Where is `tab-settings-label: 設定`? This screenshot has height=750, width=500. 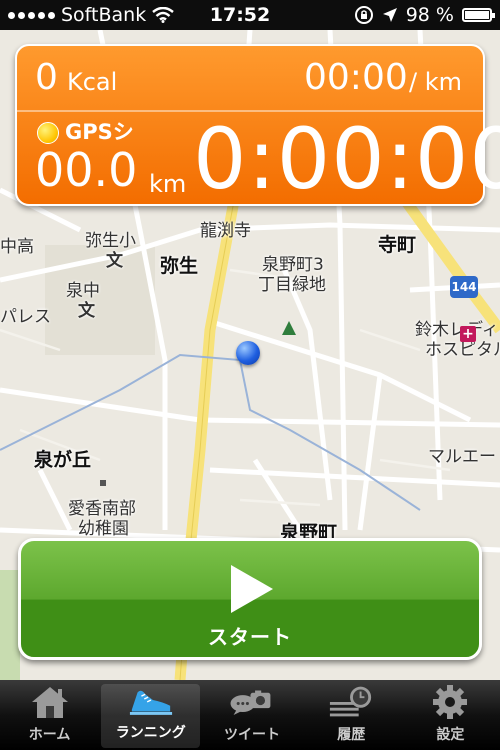
tab-settings-label: 設定 is located at coordinates (450, 735).